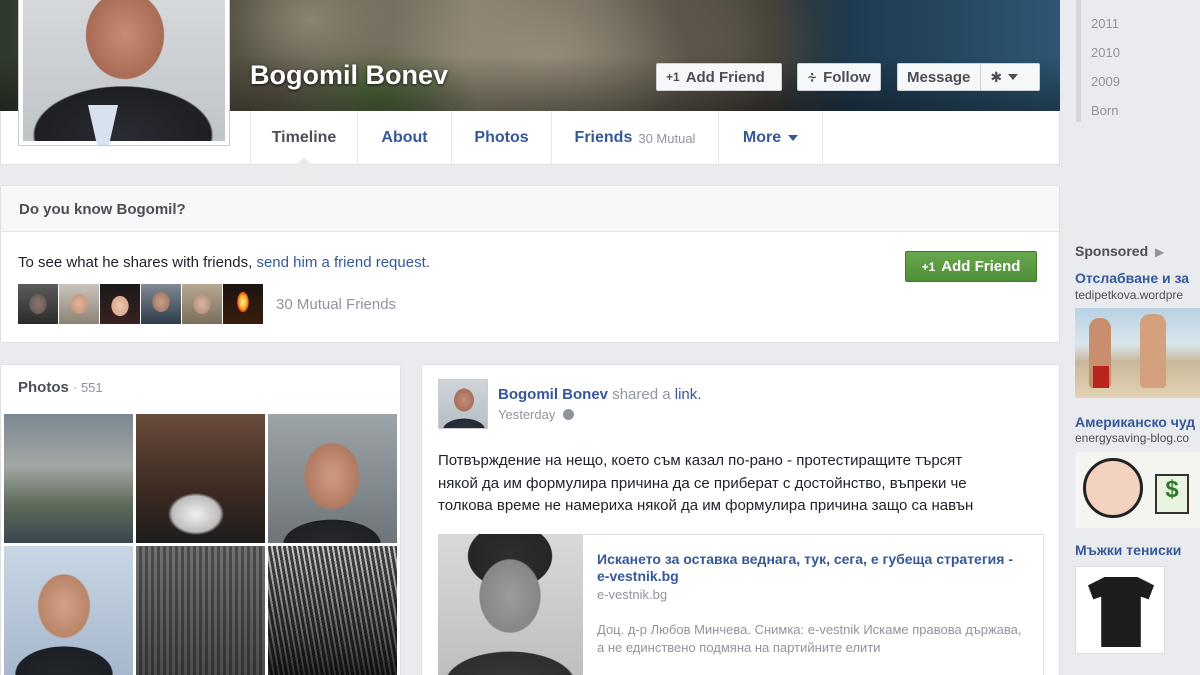  I want to click on active-tab-indicator, so click(304, 161).